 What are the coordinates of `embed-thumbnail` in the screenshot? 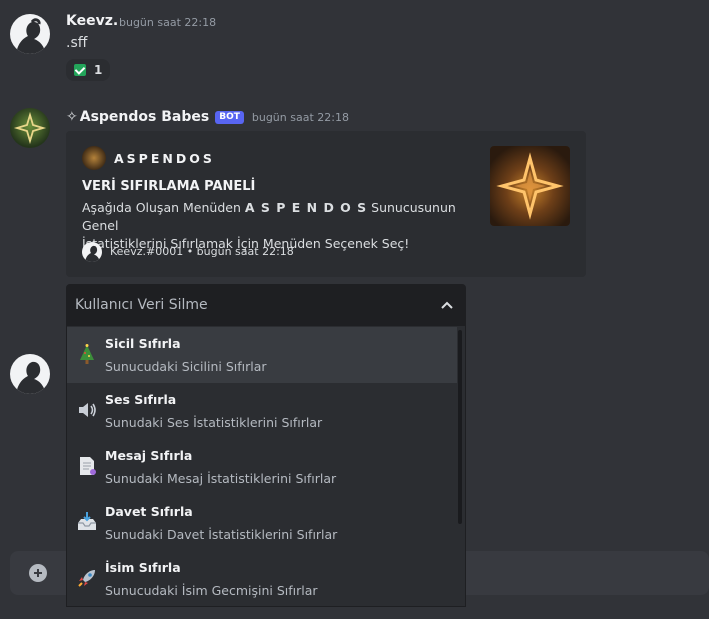 It's located at (530, 186).